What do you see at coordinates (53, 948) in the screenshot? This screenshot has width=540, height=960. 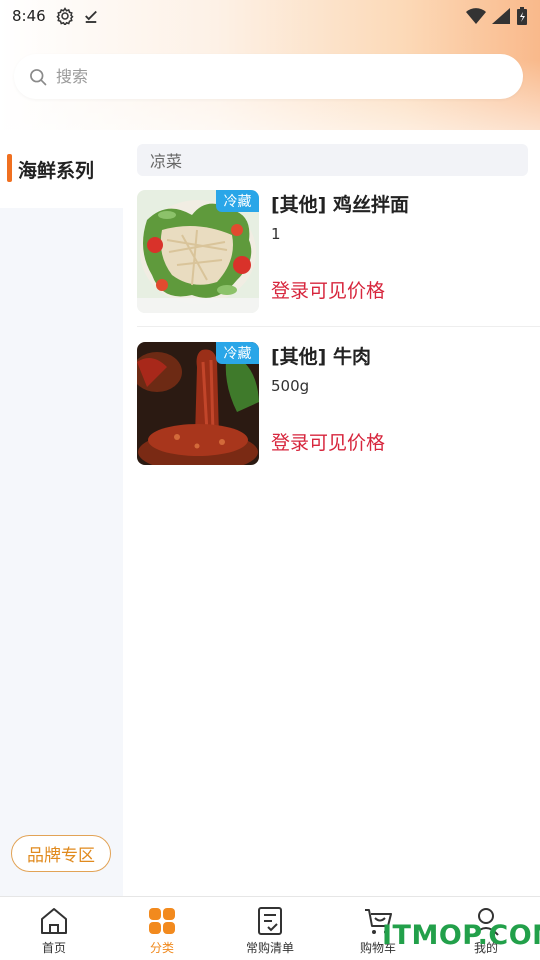 I see `nav-label: 首页` at bounding box center [53, 948].